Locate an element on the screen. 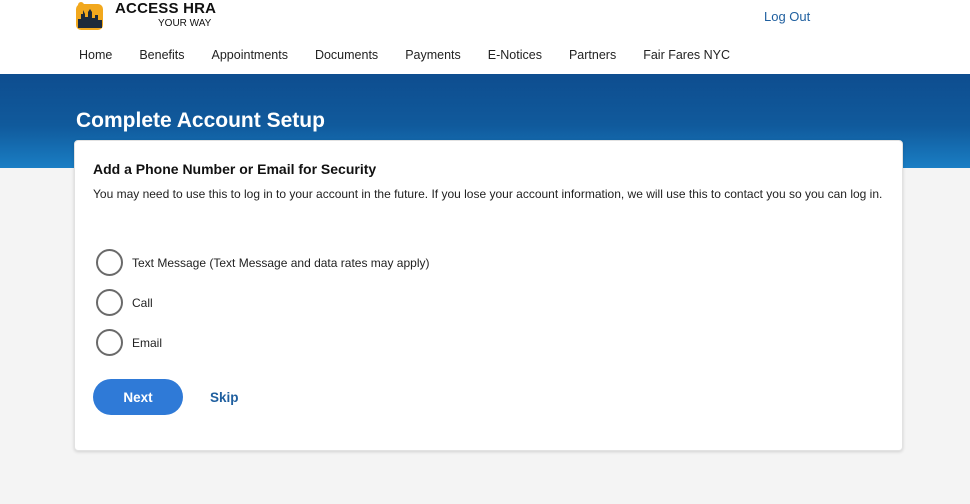  card-title: Add a Phone Number or Email for Security is located at coordinates (235, 169).